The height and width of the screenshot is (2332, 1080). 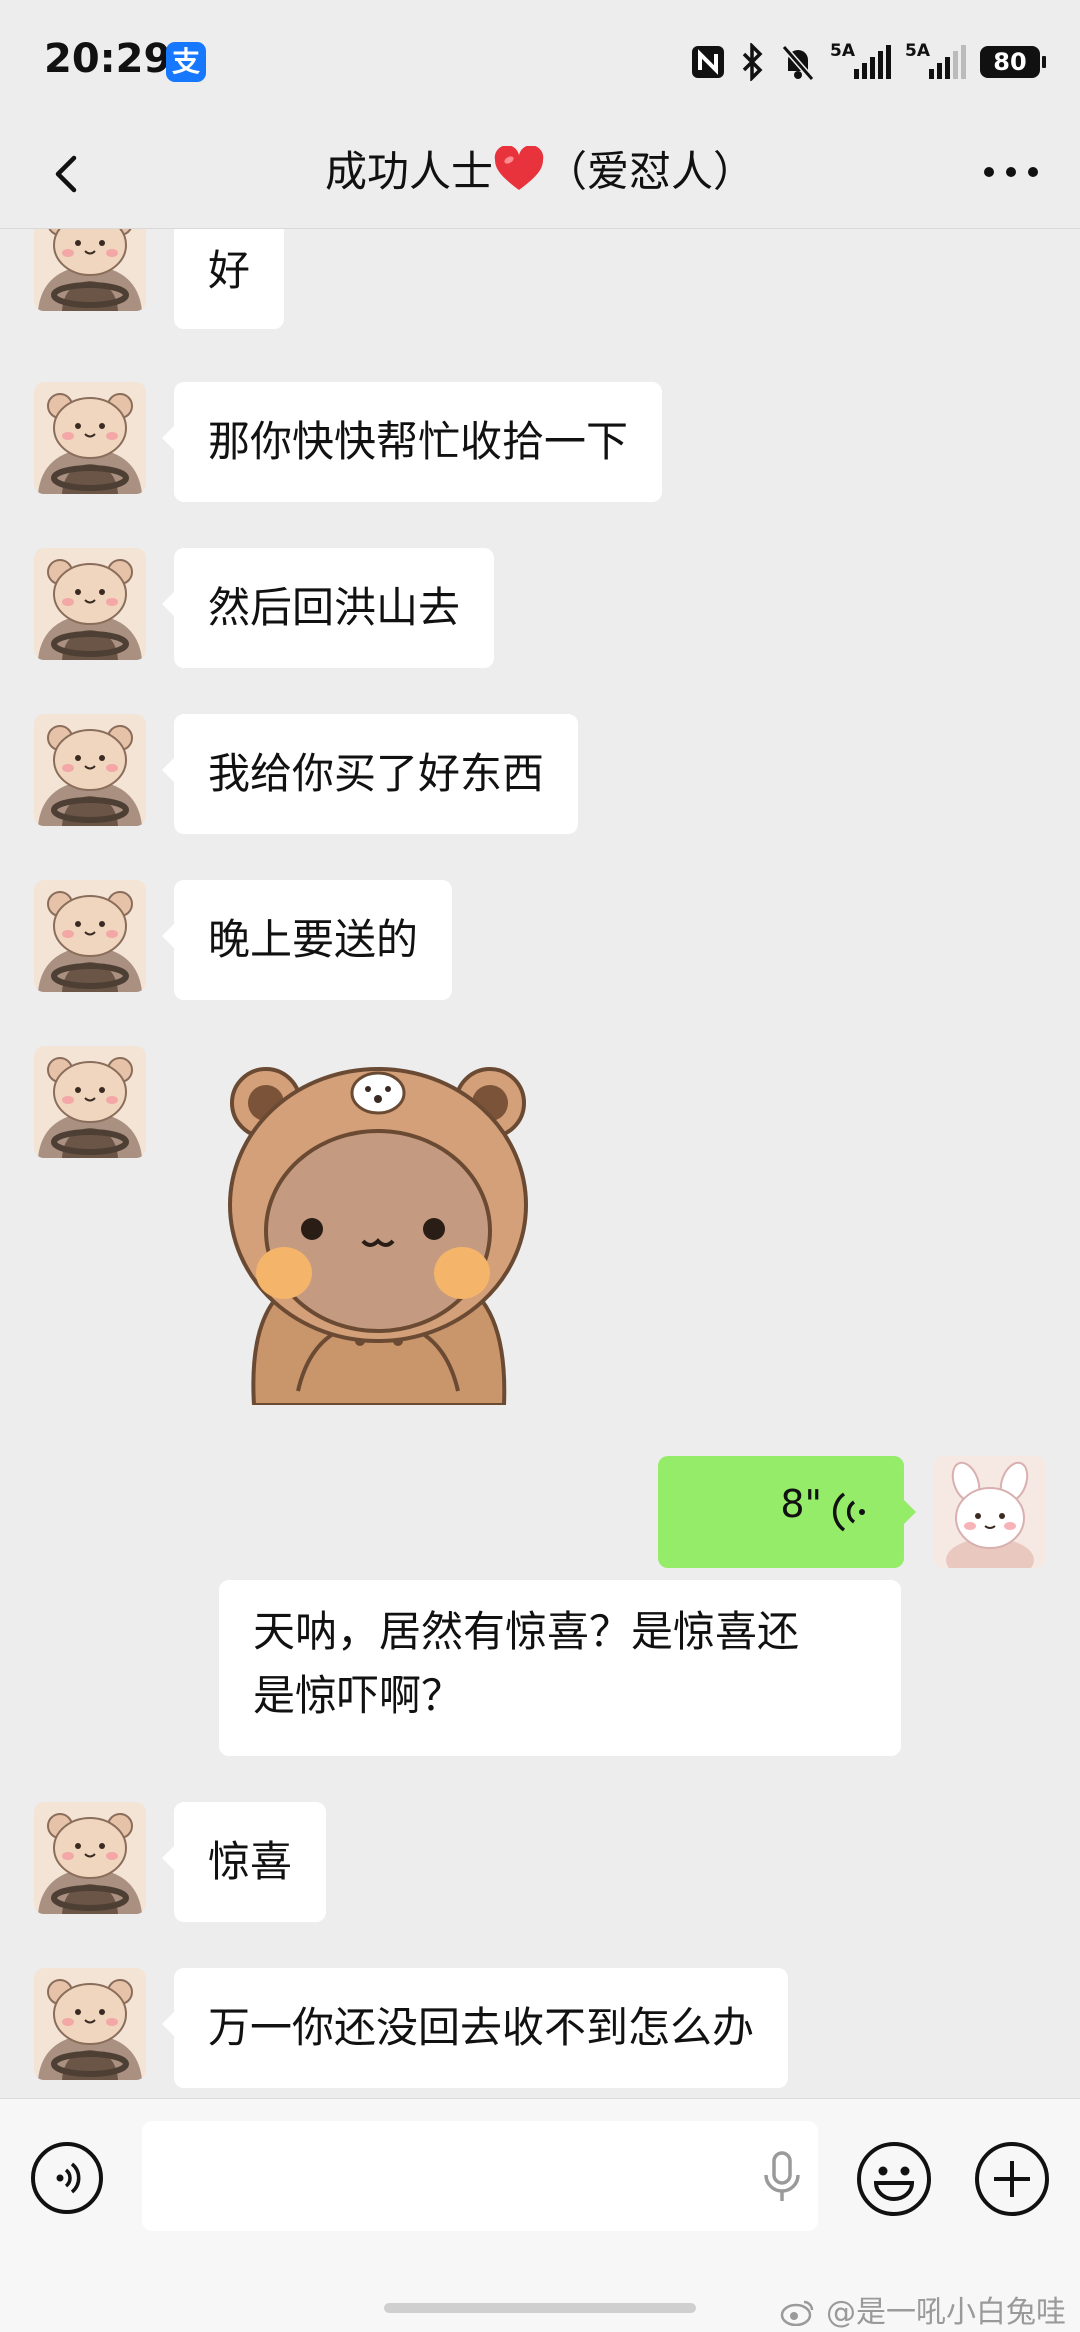 What do you see at coordinates (1011, 172) in the screenshot?
I see `more-dots-icon` at bounding box center [1011, 172].